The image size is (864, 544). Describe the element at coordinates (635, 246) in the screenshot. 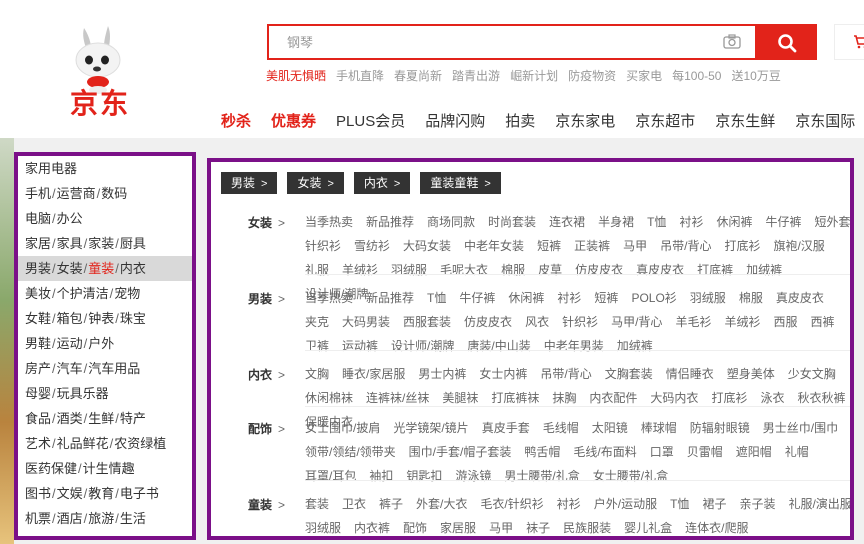

I see `subcategory-link: 马甲` at that location.